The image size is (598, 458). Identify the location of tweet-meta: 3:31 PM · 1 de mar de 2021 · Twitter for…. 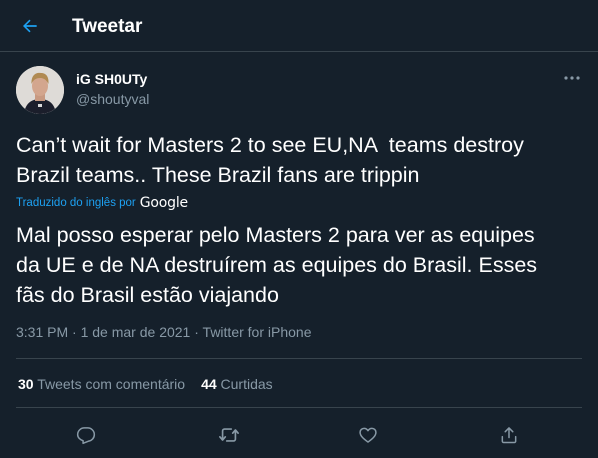
(163, 332).